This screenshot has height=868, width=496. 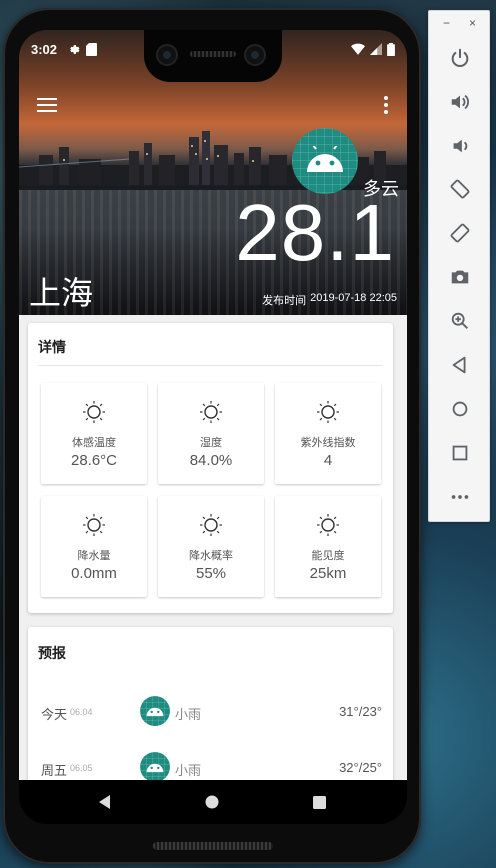 What do you see at coordinates (460, 102) in the screenshot?
I see `volume-up-icon` at bounding box center [460, 102].